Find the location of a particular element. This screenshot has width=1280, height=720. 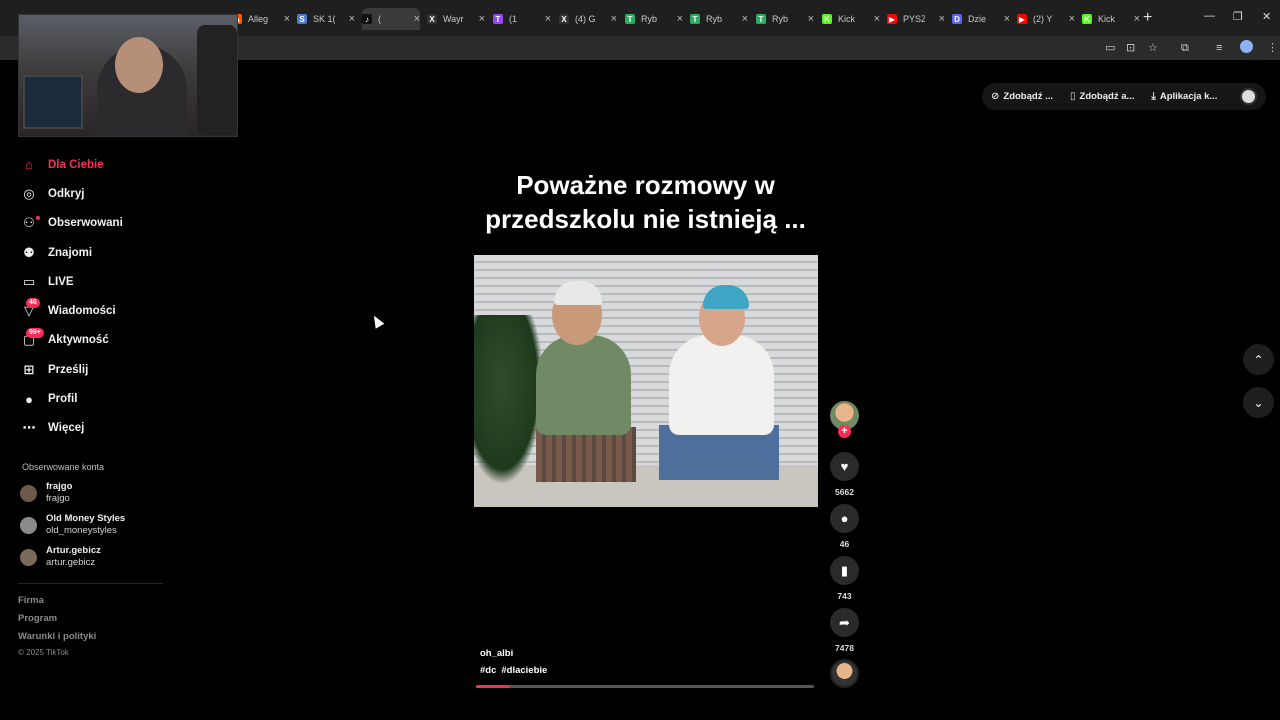

notification-badge: 46 is located at coordinates (33, 303).